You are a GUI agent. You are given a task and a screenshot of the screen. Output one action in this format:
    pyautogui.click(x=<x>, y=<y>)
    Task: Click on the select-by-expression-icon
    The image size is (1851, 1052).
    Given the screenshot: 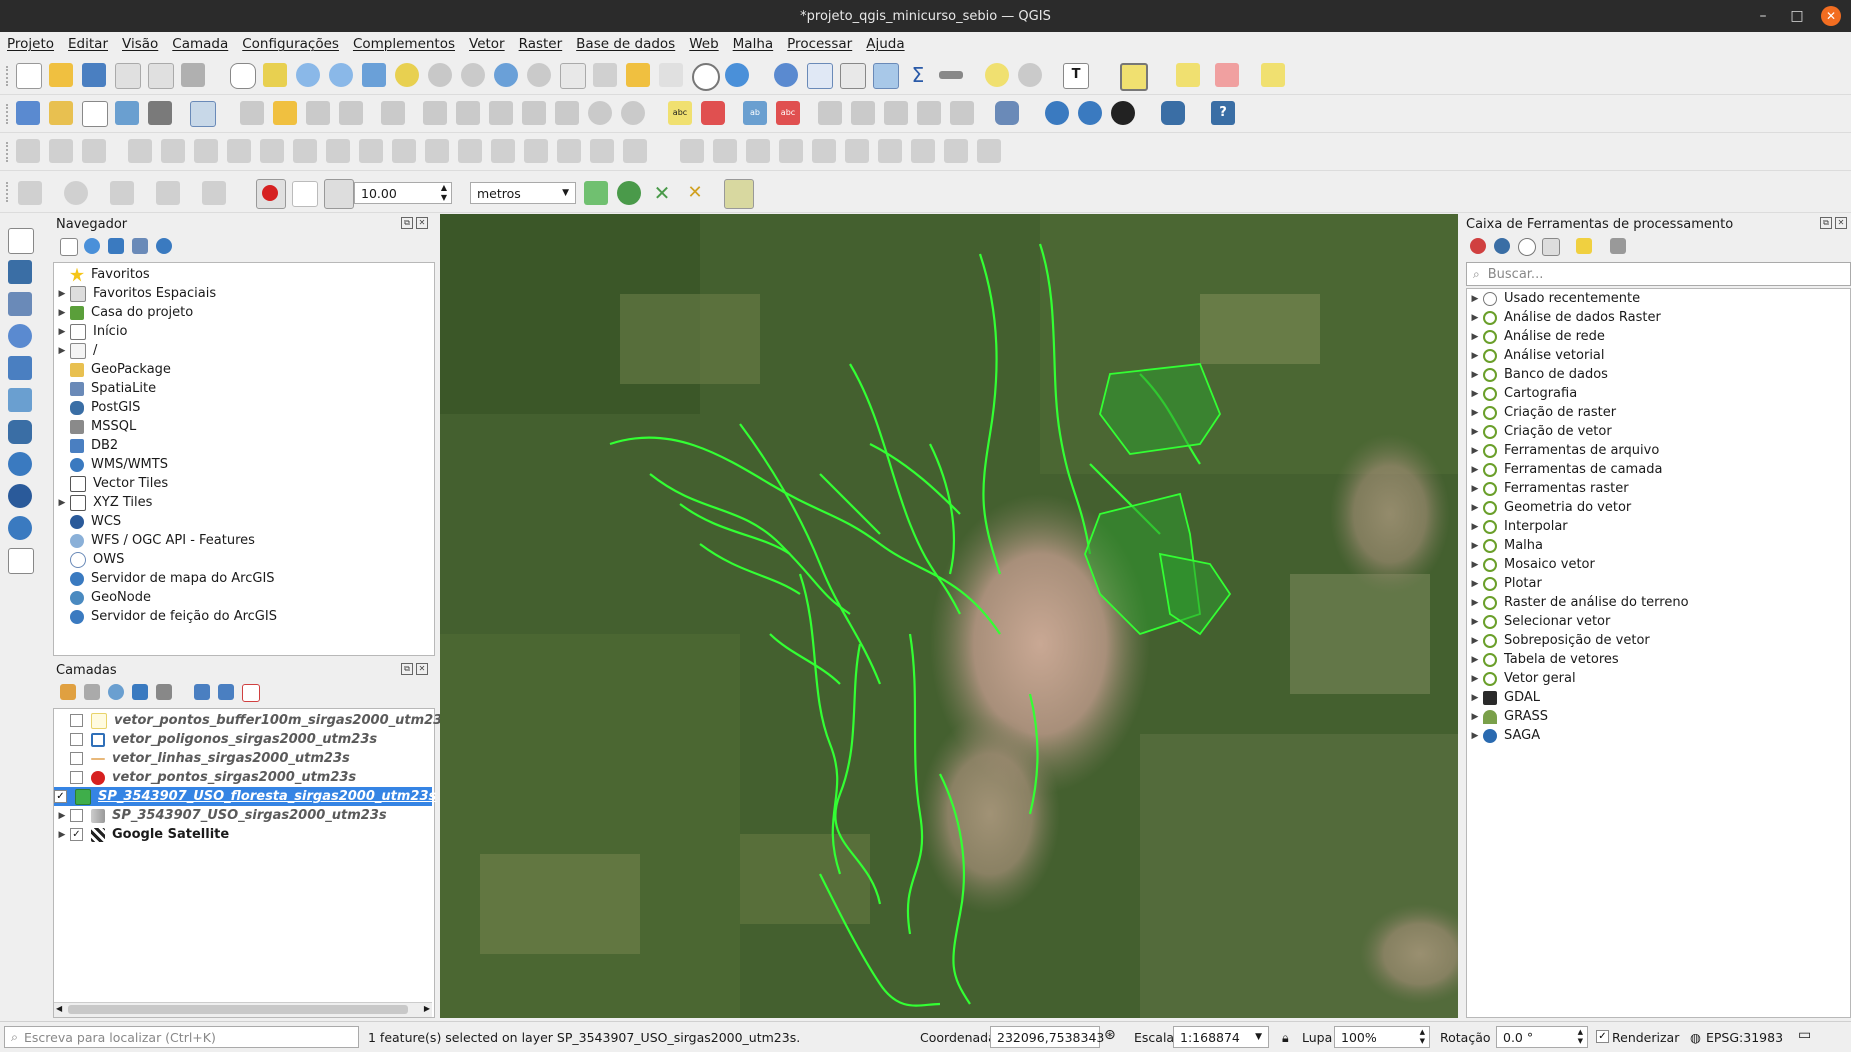 What is the action you would take?
    pyautogui.click(x=1273, y=75)
    